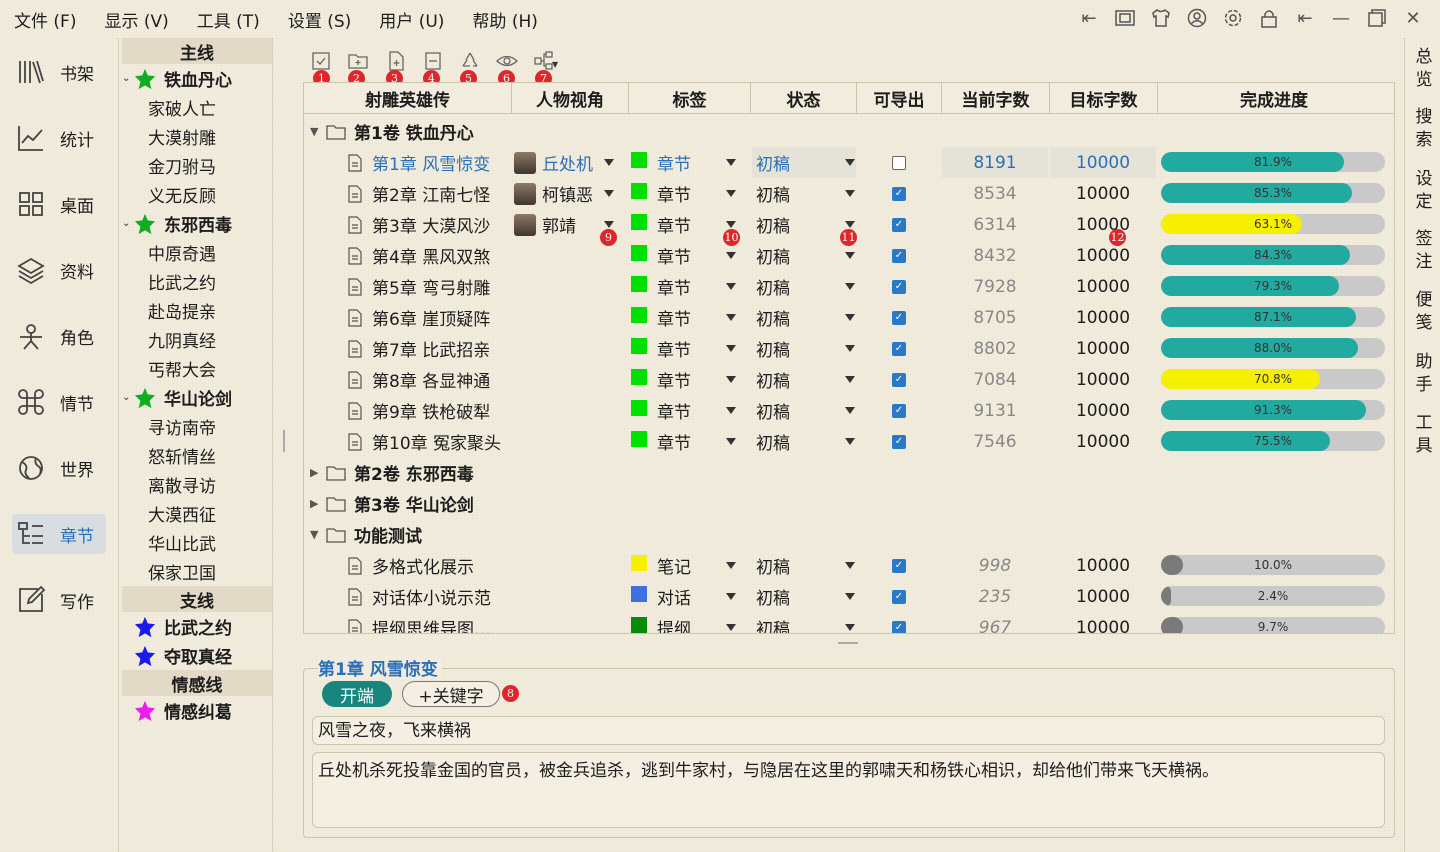 This screenshot has width=1440, height=852. I want to click on expand-right-icon: ▶, so click(318, 503).